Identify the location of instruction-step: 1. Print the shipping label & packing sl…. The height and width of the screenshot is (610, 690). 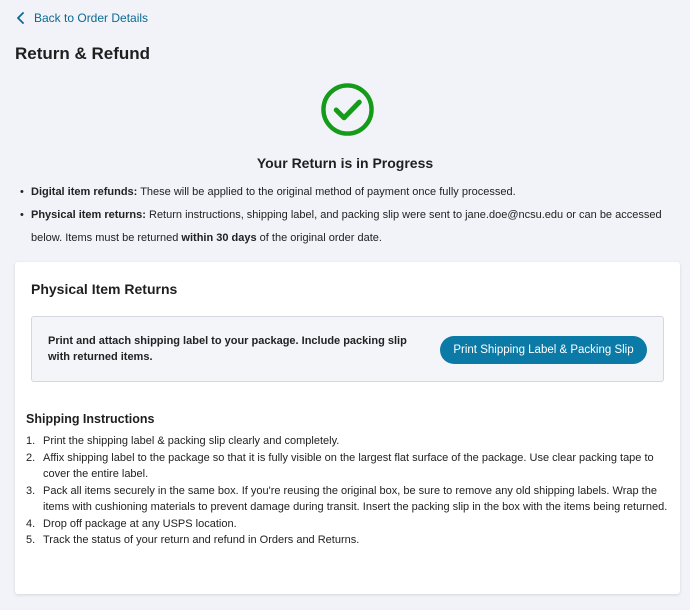
(351, 441).